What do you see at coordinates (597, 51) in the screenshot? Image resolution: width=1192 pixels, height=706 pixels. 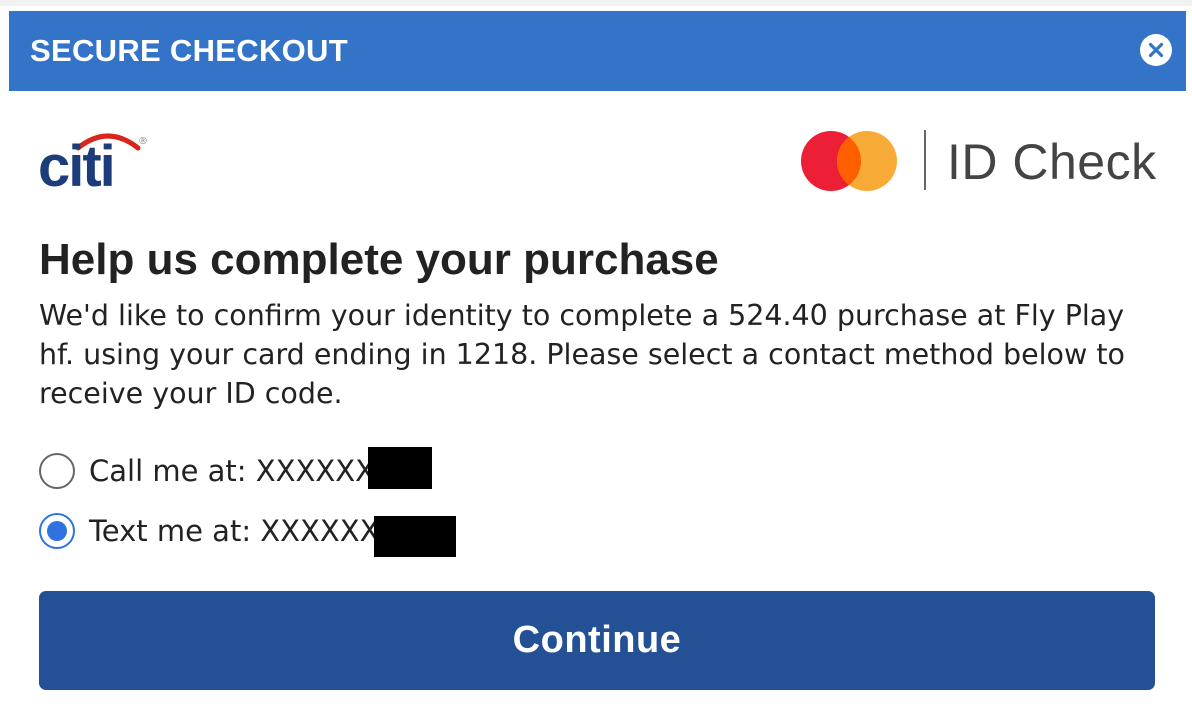 I see `dialog-header: SECURE CHECKOUT` at bounding box center [597, 51].